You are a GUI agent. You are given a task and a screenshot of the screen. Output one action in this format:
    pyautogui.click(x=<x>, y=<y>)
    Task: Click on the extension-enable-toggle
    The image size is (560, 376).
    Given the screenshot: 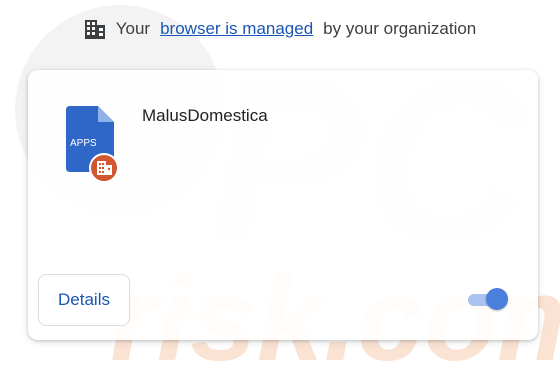 What is the action you would take?
    pyautogui.click(x=488, y=300)
    